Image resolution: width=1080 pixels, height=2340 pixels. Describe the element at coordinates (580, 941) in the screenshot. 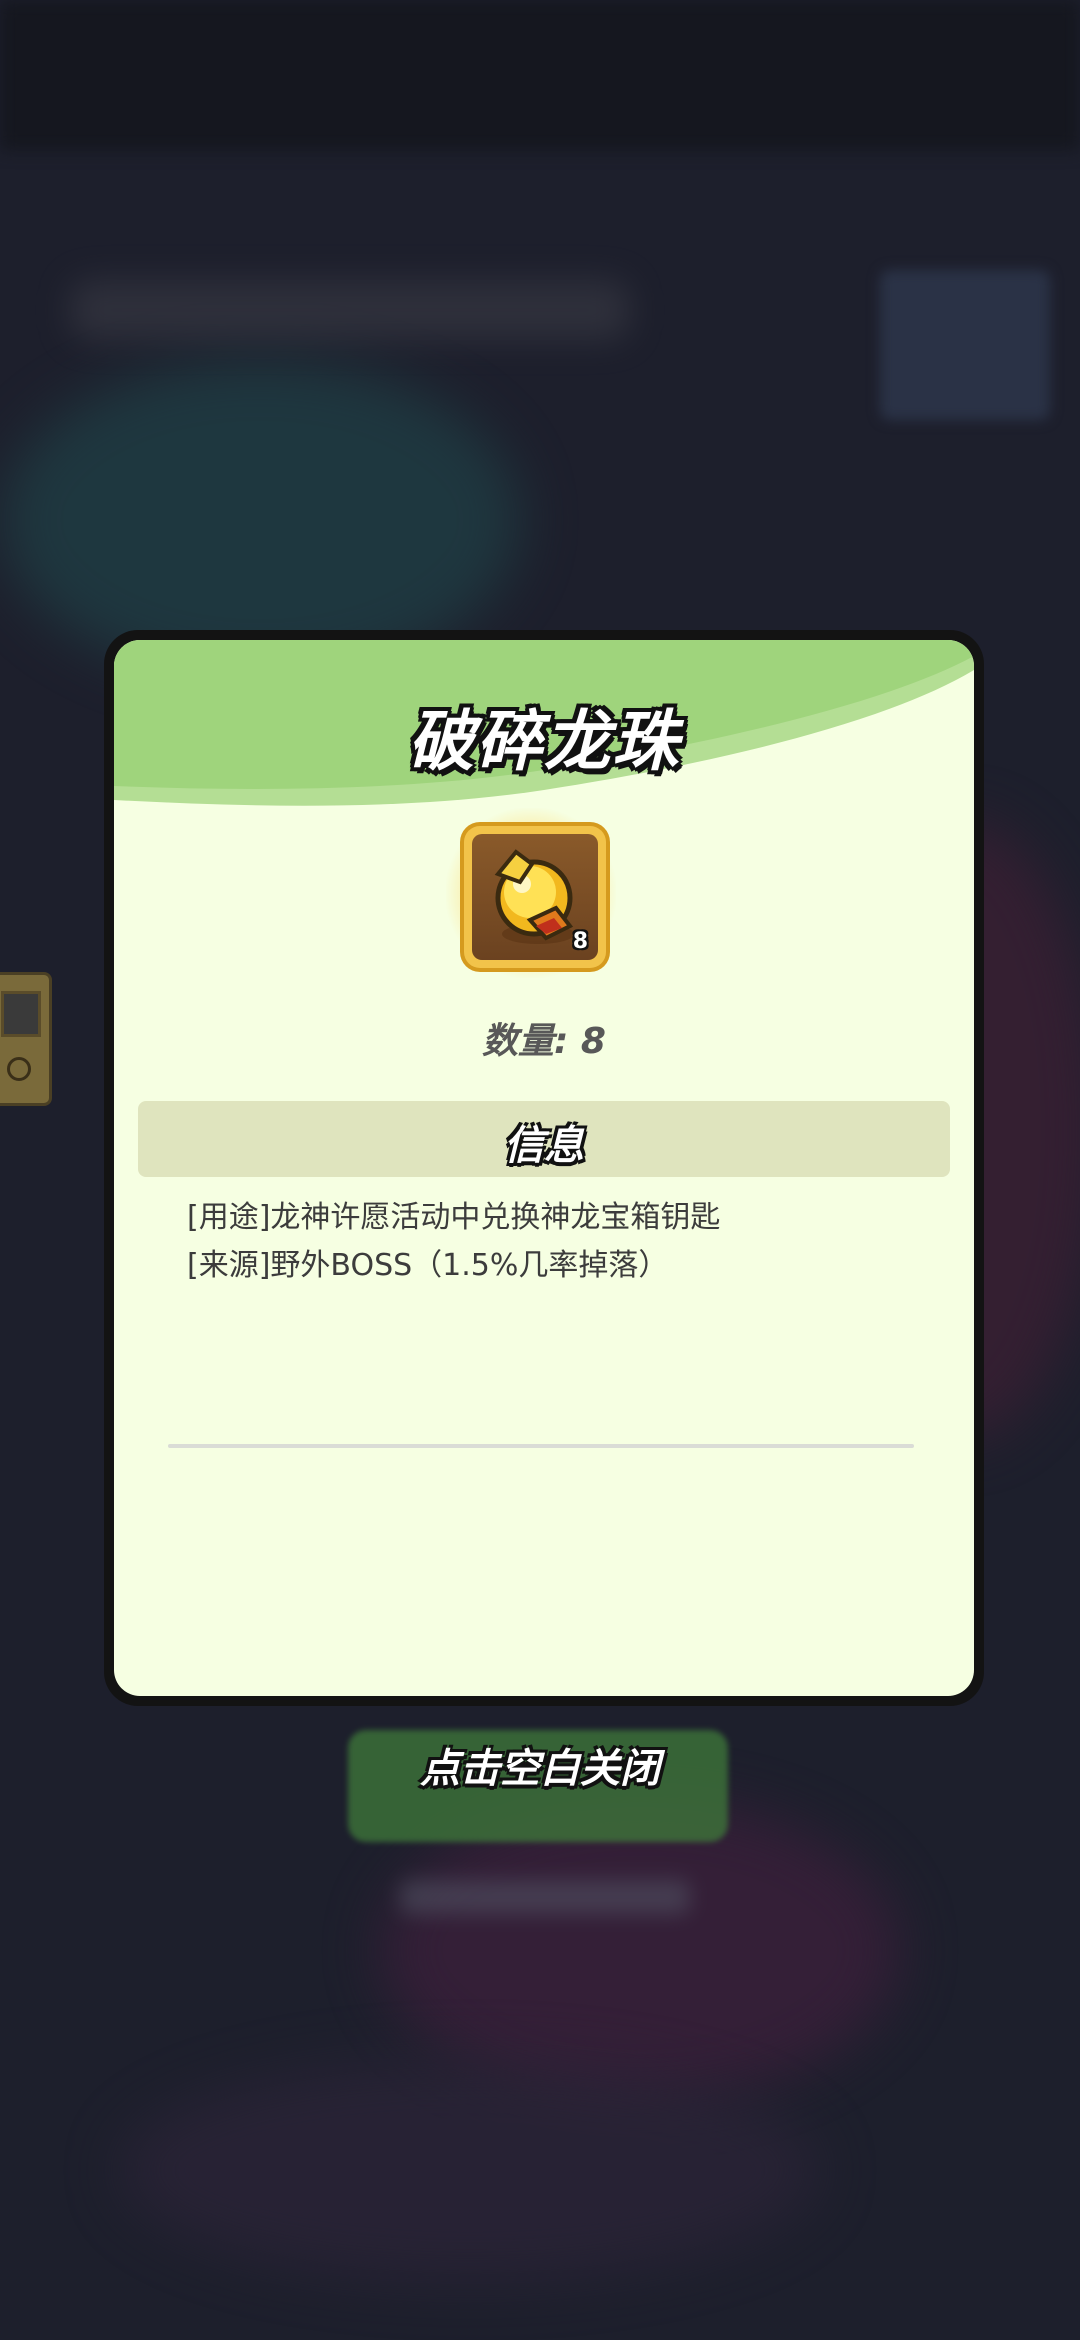

I see `item-count-badge: 8` at that location.